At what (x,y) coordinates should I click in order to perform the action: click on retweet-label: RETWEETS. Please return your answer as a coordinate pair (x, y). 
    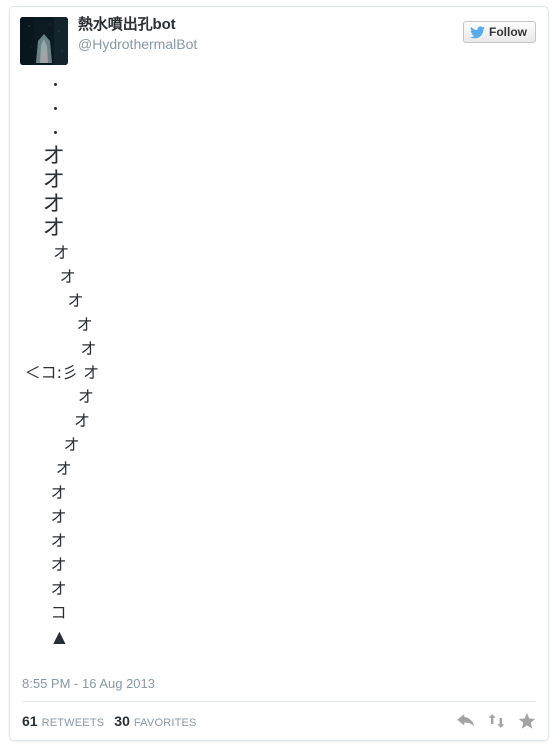
    Looking at the image, I should click on (73, 723).